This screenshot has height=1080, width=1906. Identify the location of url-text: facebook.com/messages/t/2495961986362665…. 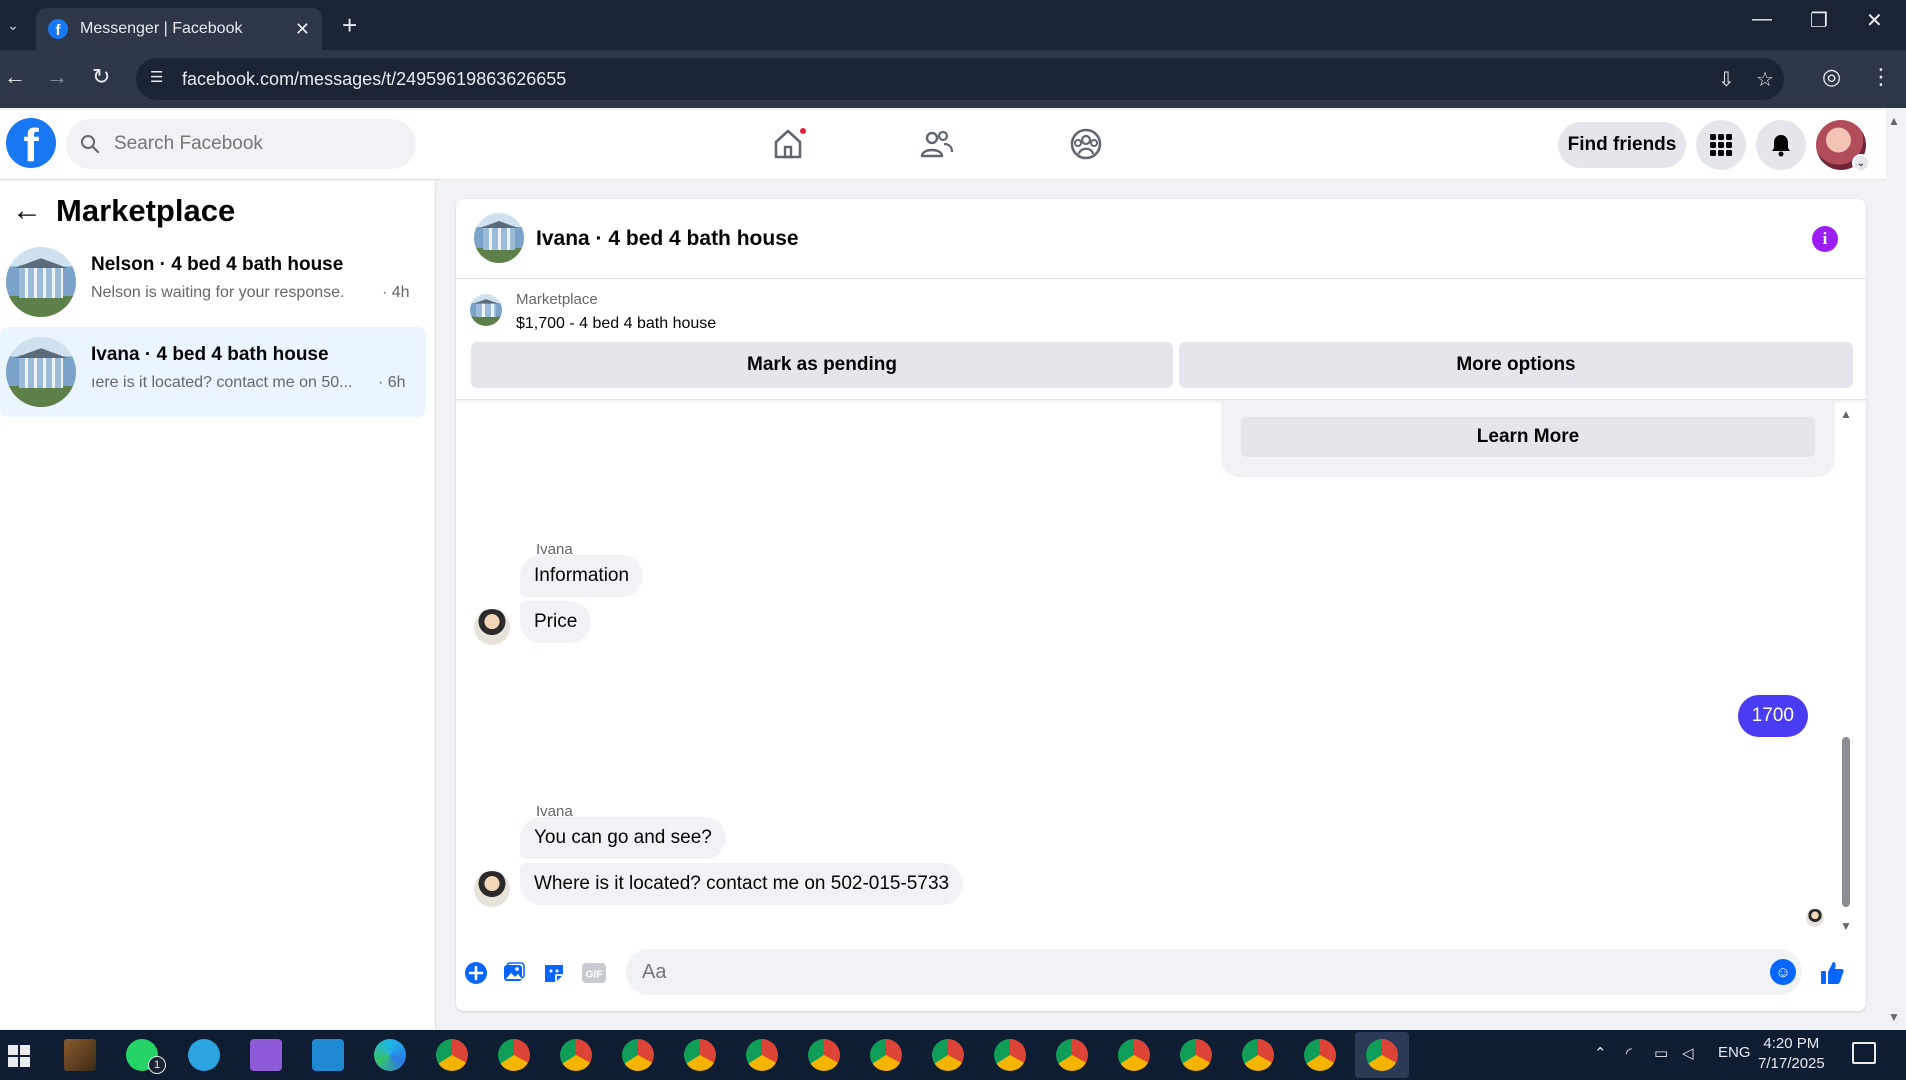
(374, 79).